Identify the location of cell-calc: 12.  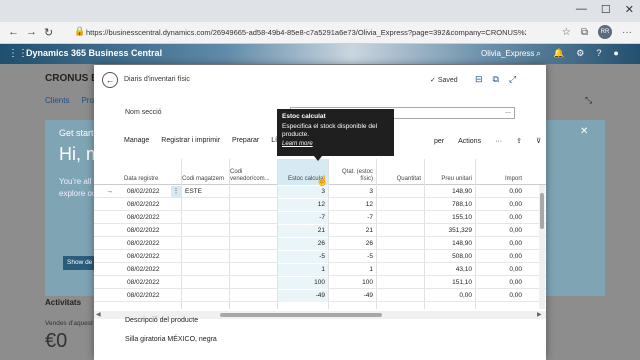
(303, 205).